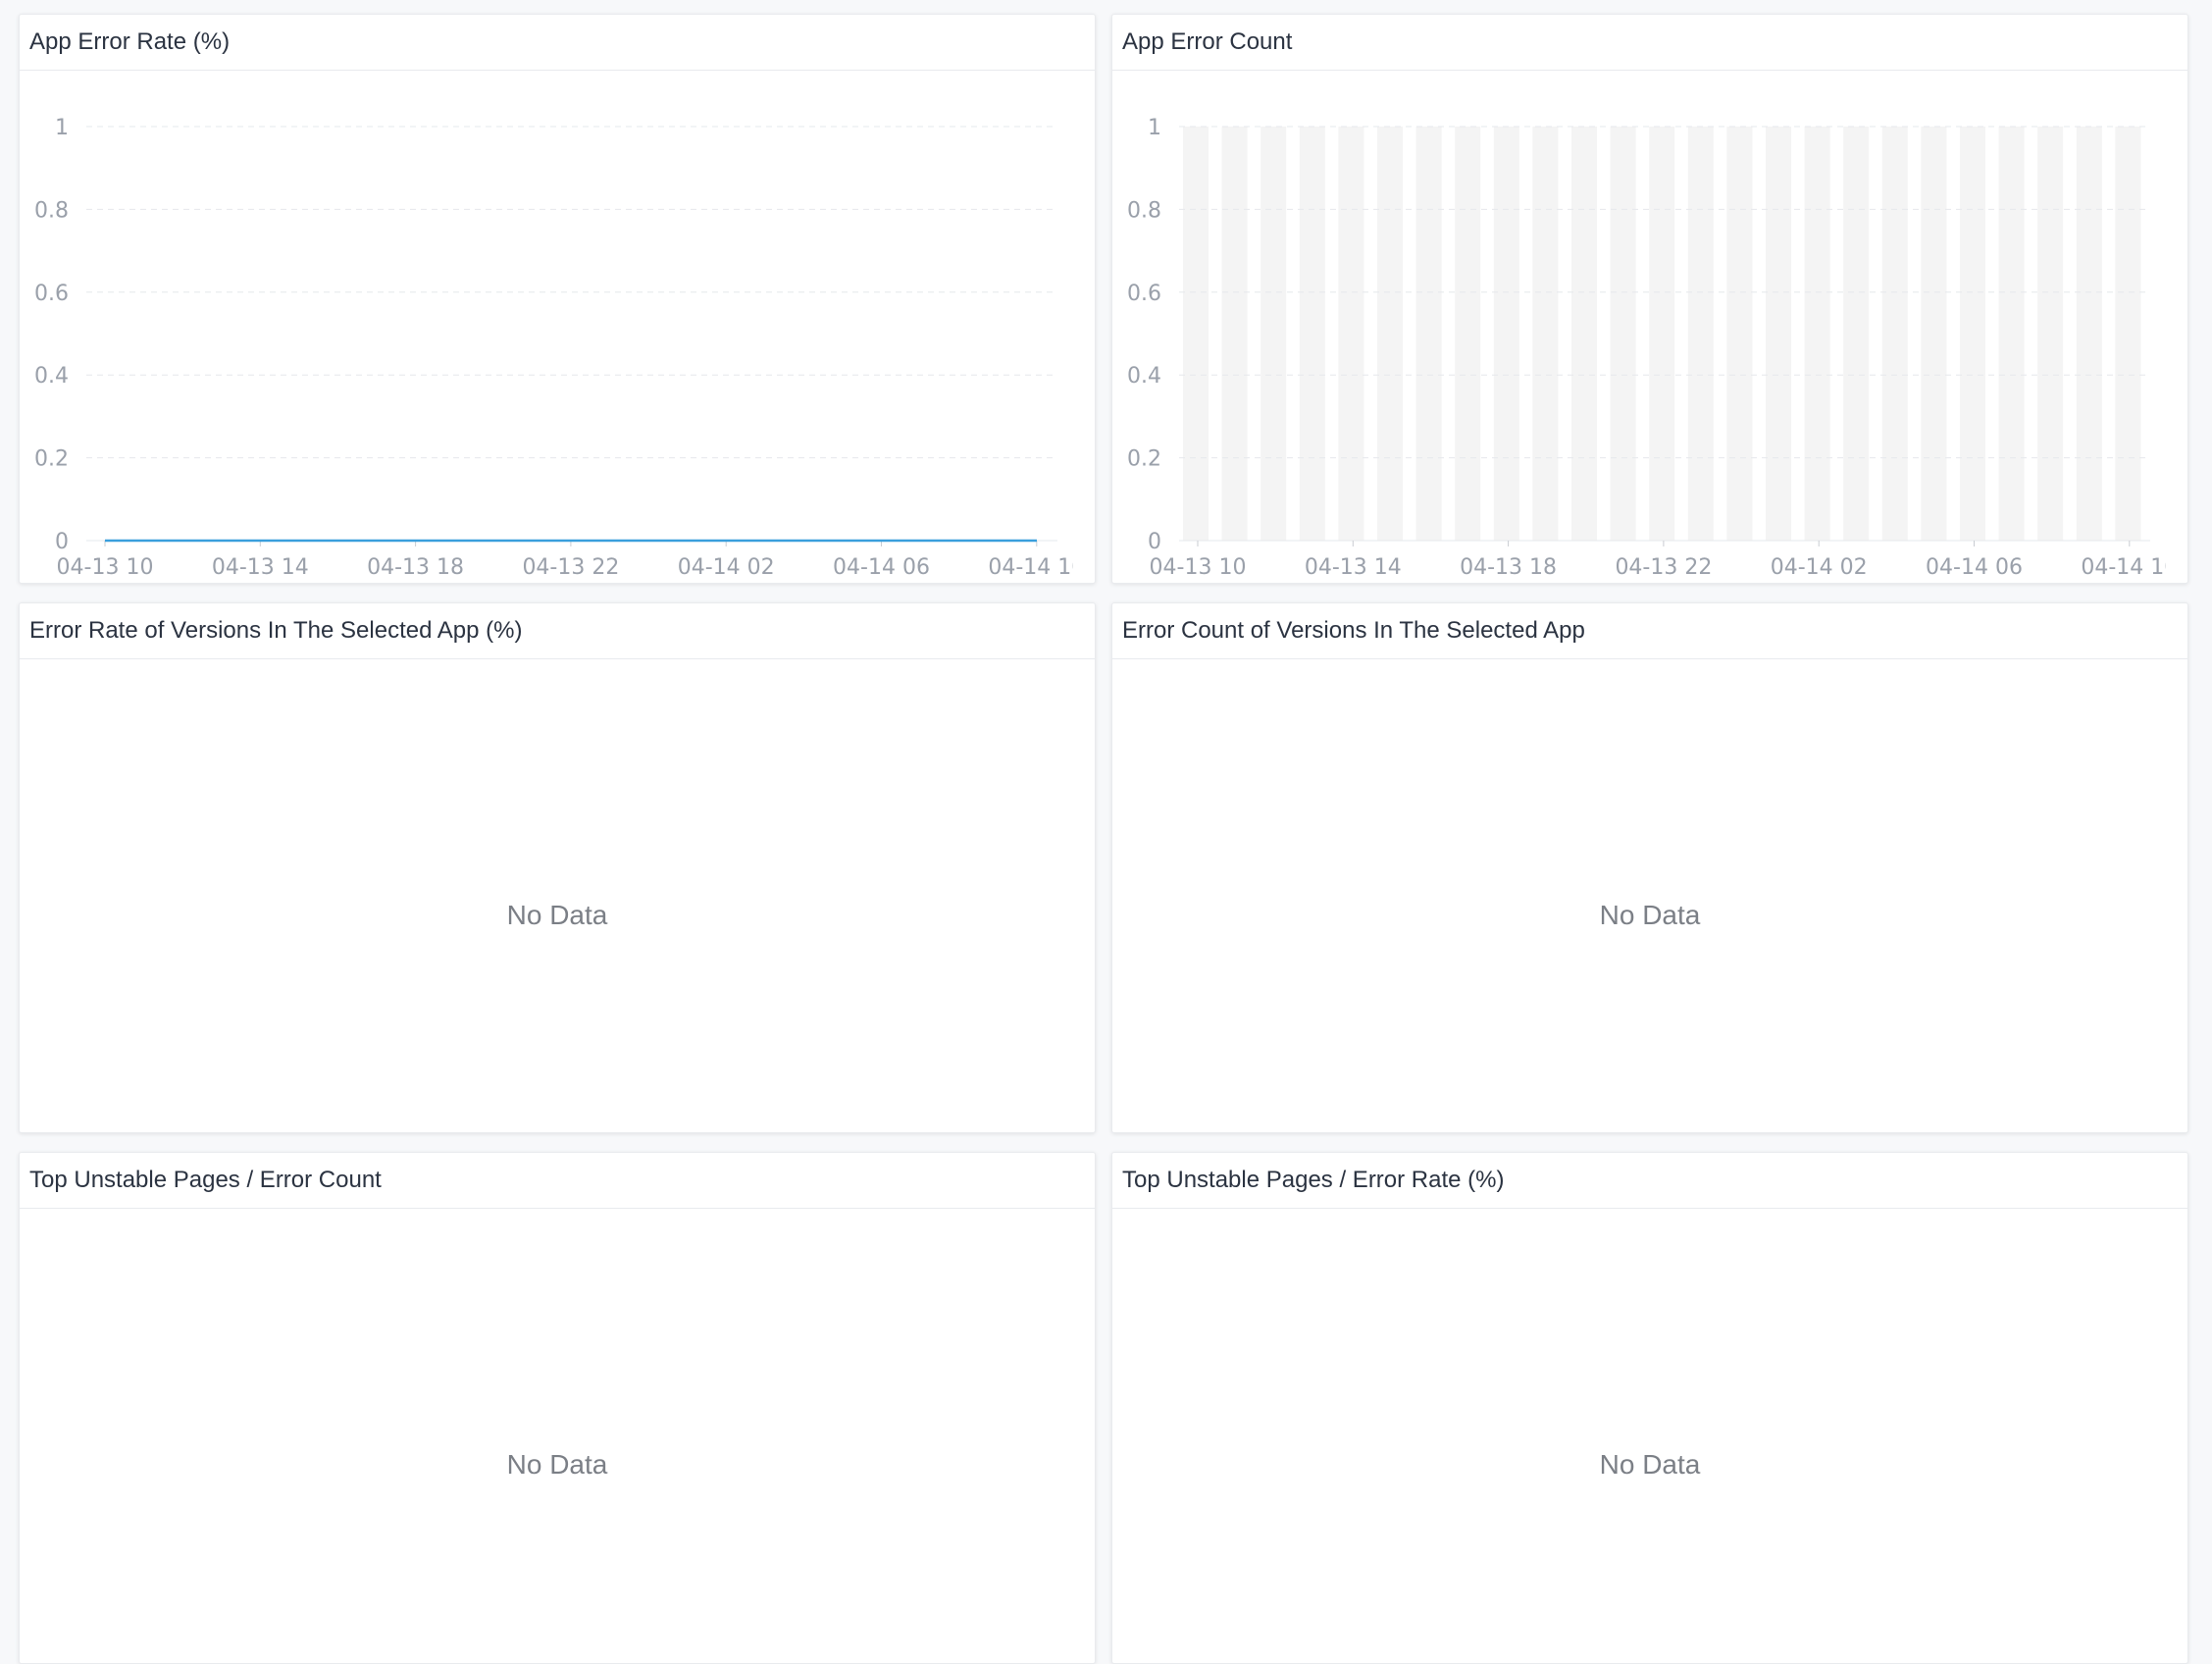  I want to click on panel-title: Top Unstable Pages / Error Rate (%), so click(1649, 1181).